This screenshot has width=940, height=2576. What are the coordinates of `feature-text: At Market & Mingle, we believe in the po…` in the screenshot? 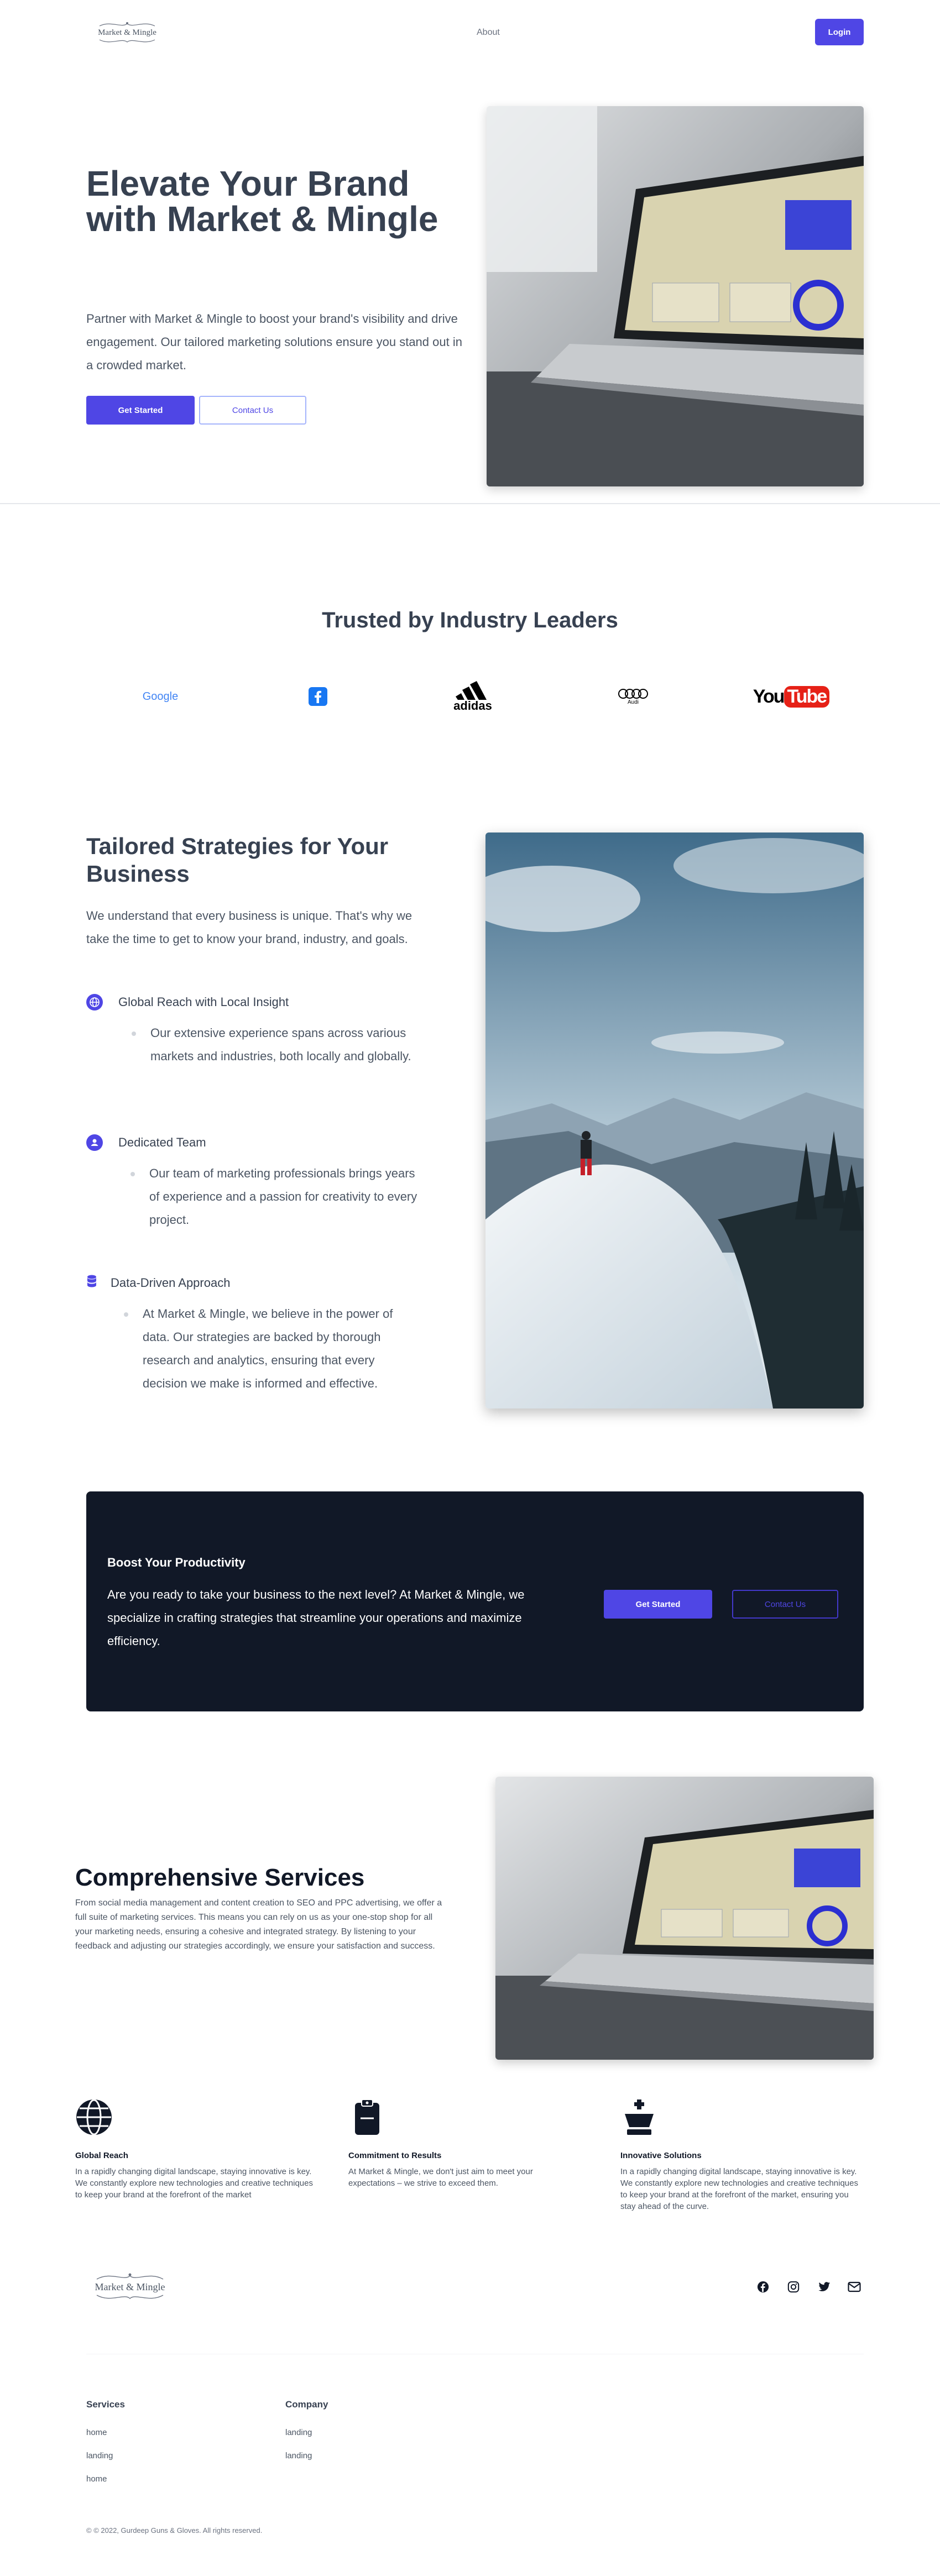 It's located at (268, 1348).